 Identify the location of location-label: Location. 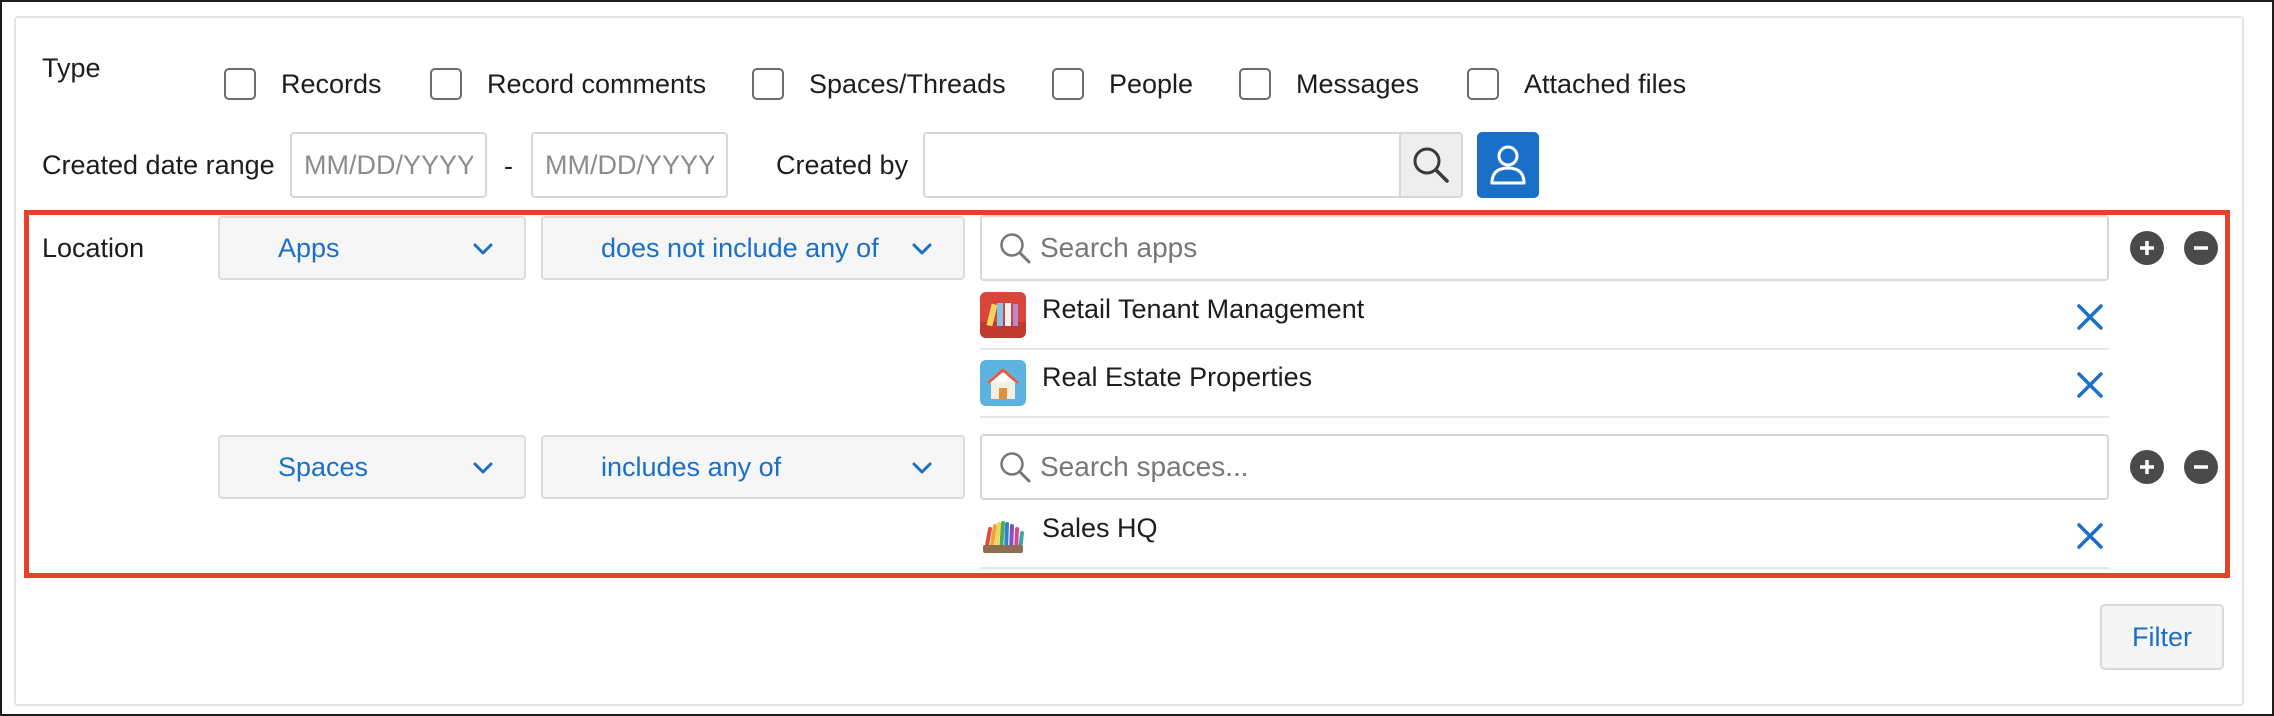
(93, 248).